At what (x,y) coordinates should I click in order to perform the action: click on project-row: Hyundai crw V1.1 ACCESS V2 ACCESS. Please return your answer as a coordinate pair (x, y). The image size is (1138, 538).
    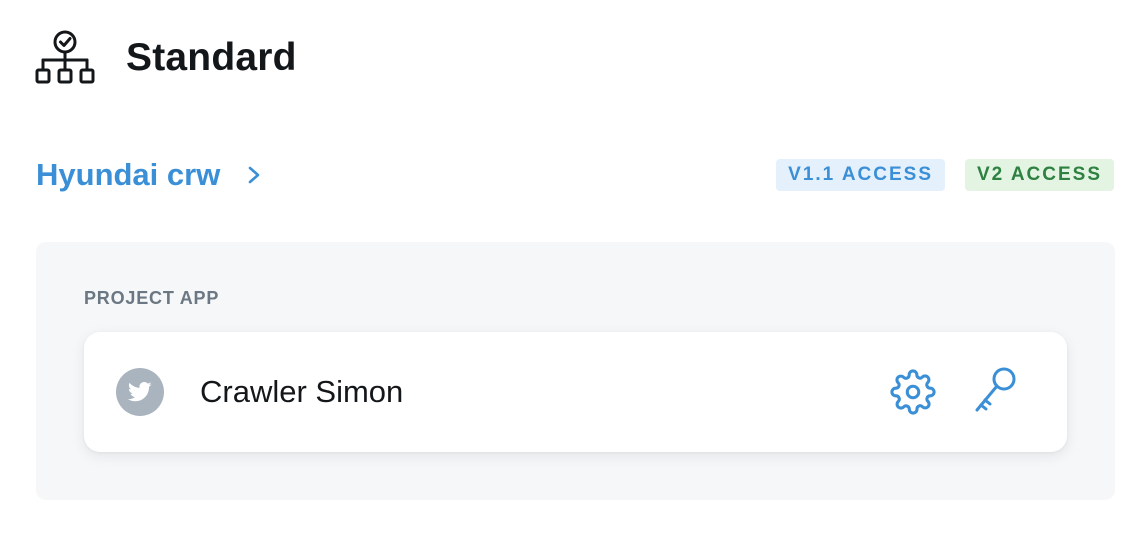
    Looking at the image, I should click on (575, 175).